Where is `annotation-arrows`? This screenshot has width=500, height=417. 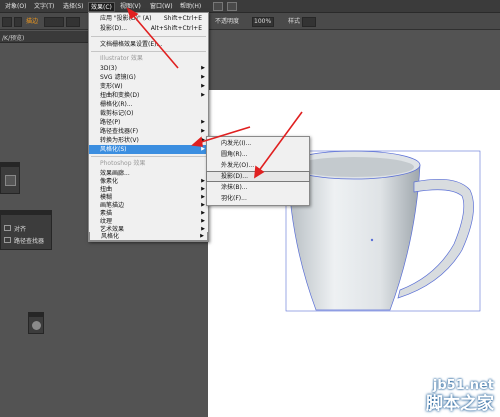
annotation-arrows is located at coordinates (214, 93).